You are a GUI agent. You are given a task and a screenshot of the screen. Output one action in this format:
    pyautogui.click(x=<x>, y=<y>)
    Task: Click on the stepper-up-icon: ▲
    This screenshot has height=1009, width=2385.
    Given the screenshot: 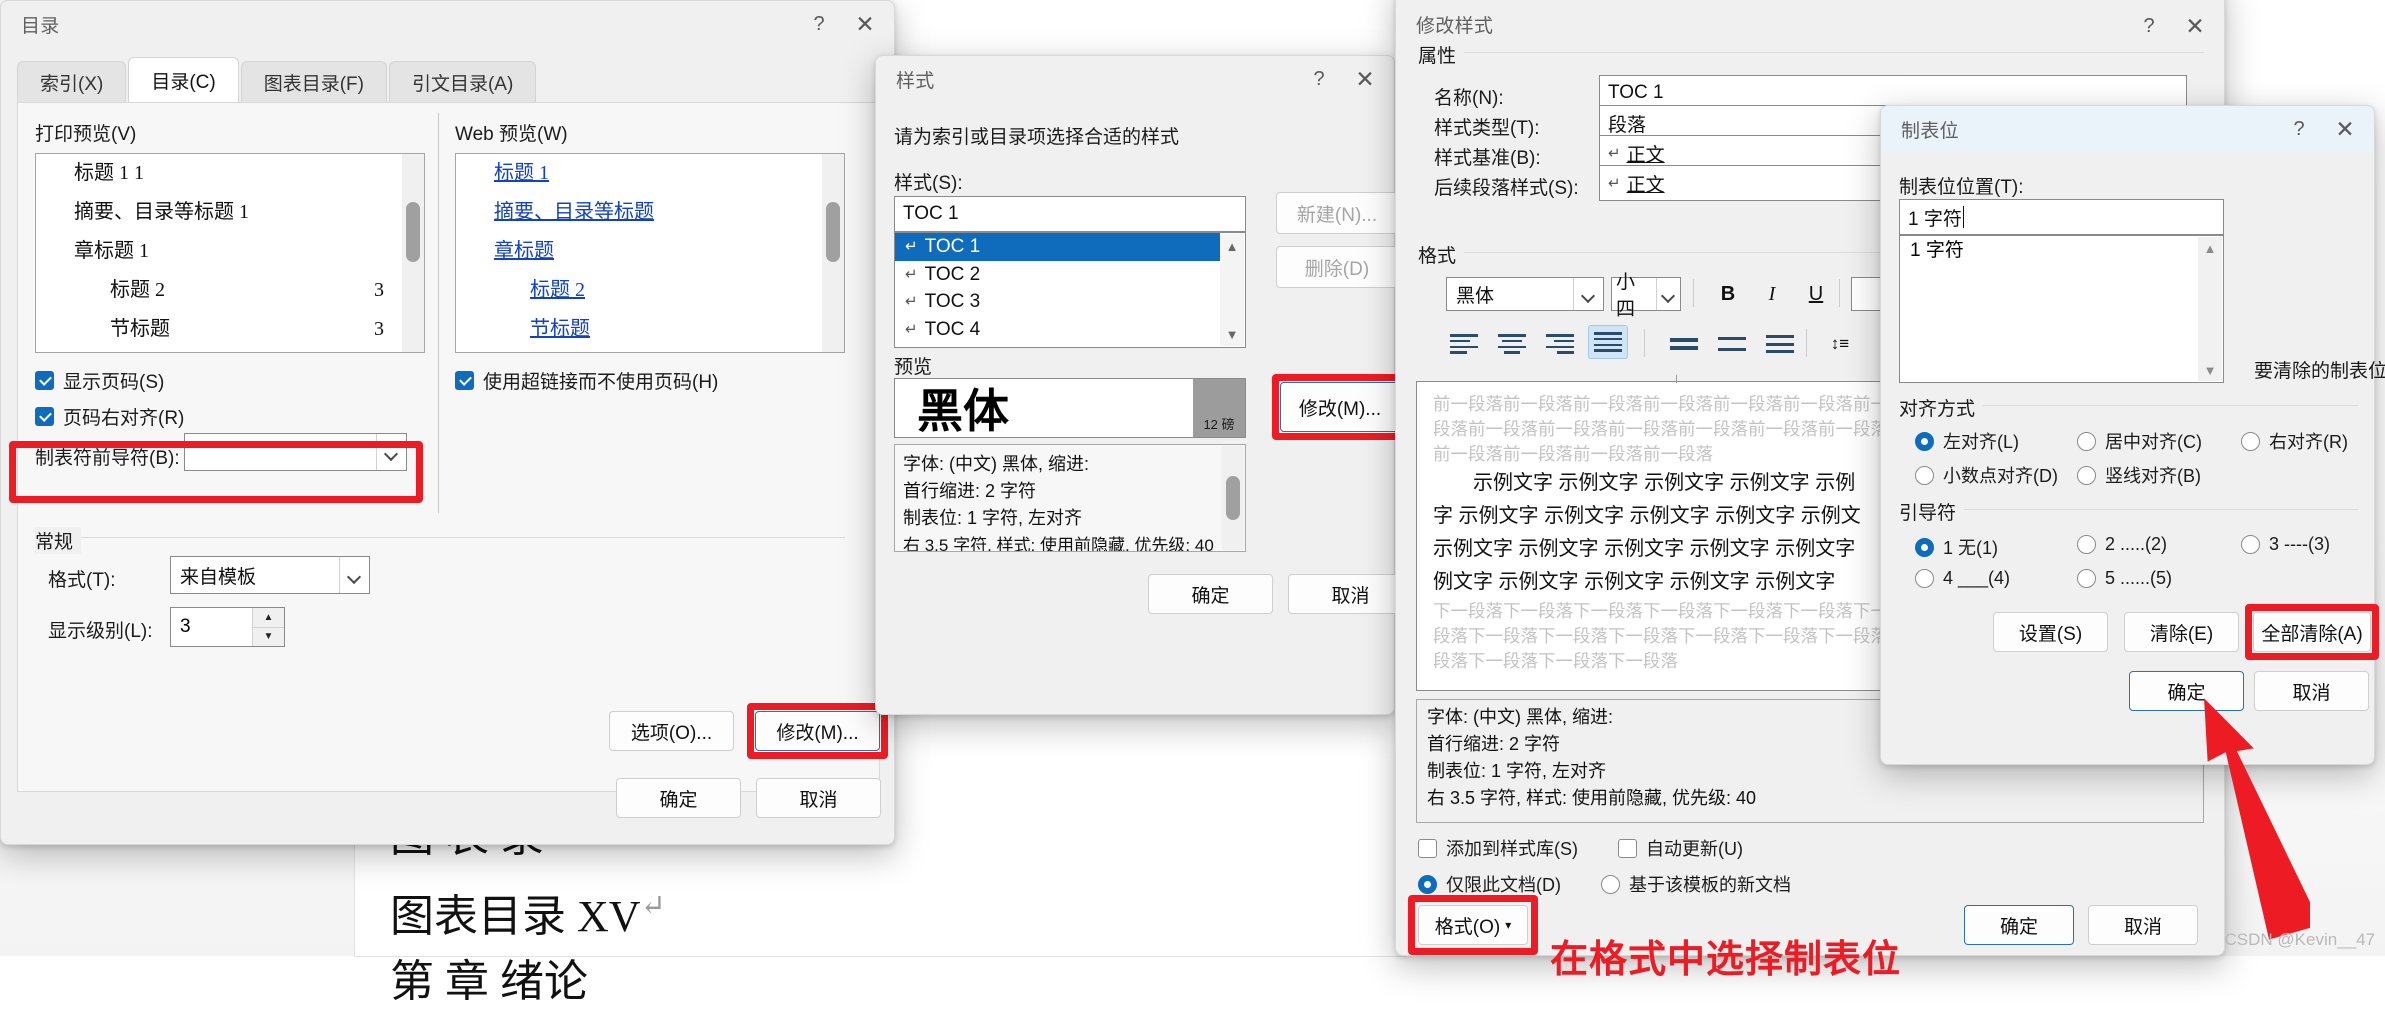 What is the action you would take?
    pyautogui.click(x=268, y=618)
    